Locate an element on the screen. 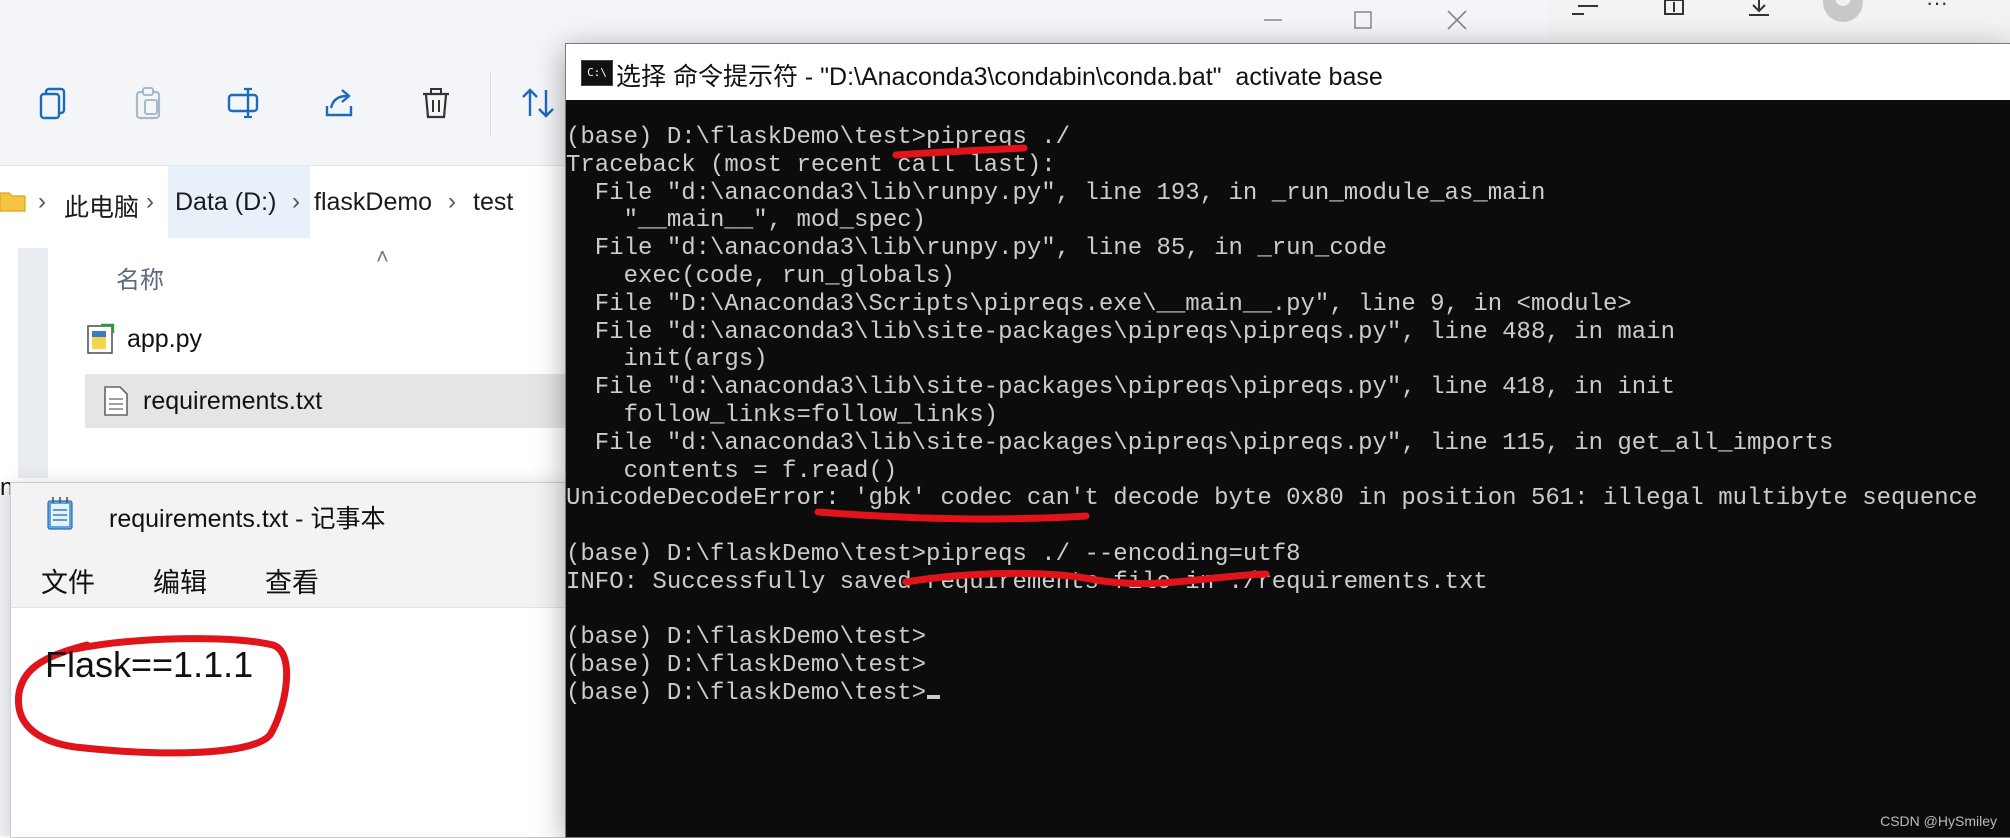 The image size is (2010, 838). notepad-title: requirements.txt - 记事本 is located at coordinates (247, 519).